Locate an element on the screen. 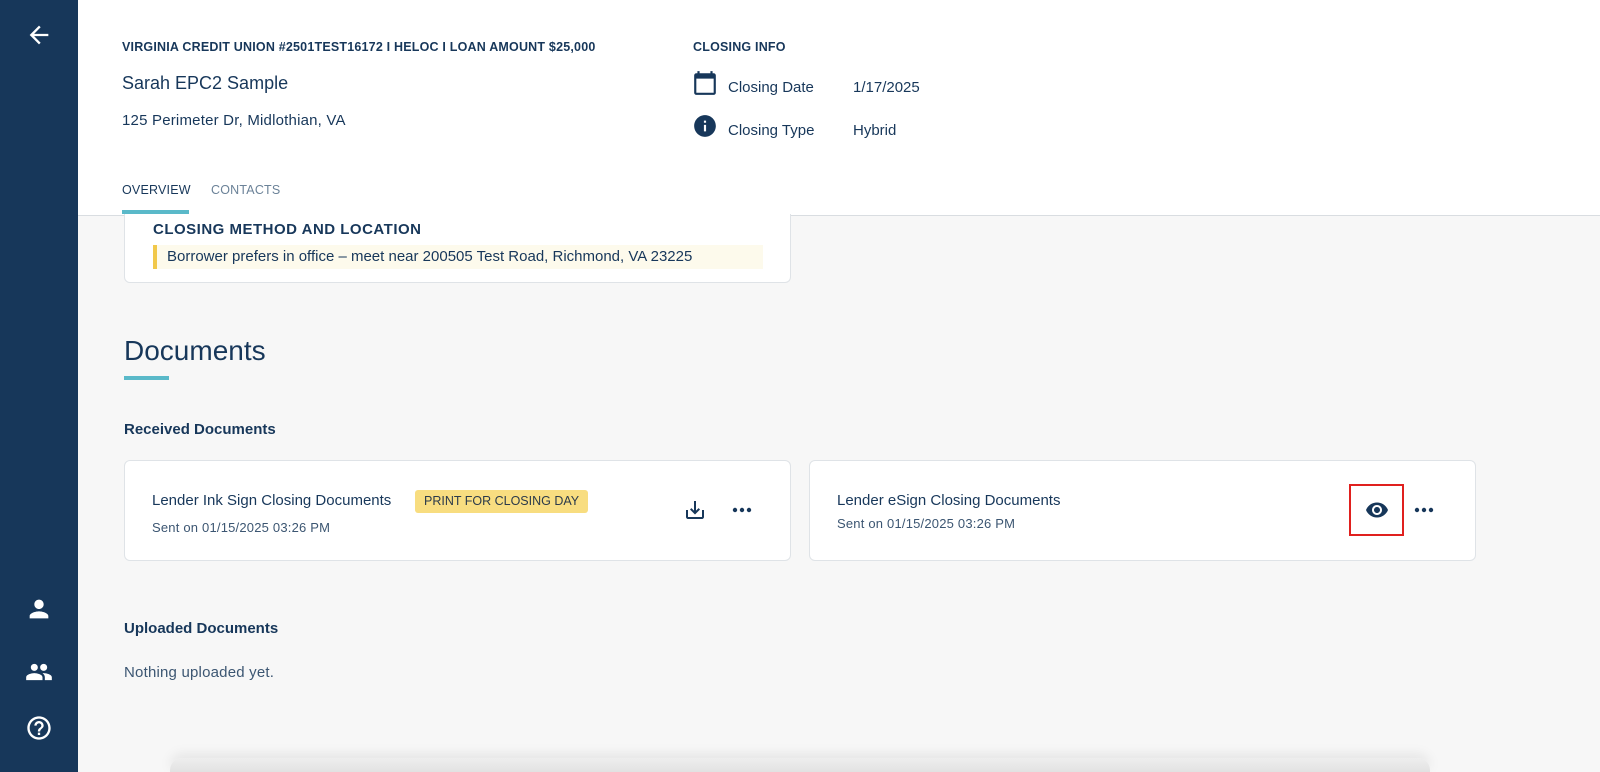  documents-title-underline is located at coordinates (146, 378).